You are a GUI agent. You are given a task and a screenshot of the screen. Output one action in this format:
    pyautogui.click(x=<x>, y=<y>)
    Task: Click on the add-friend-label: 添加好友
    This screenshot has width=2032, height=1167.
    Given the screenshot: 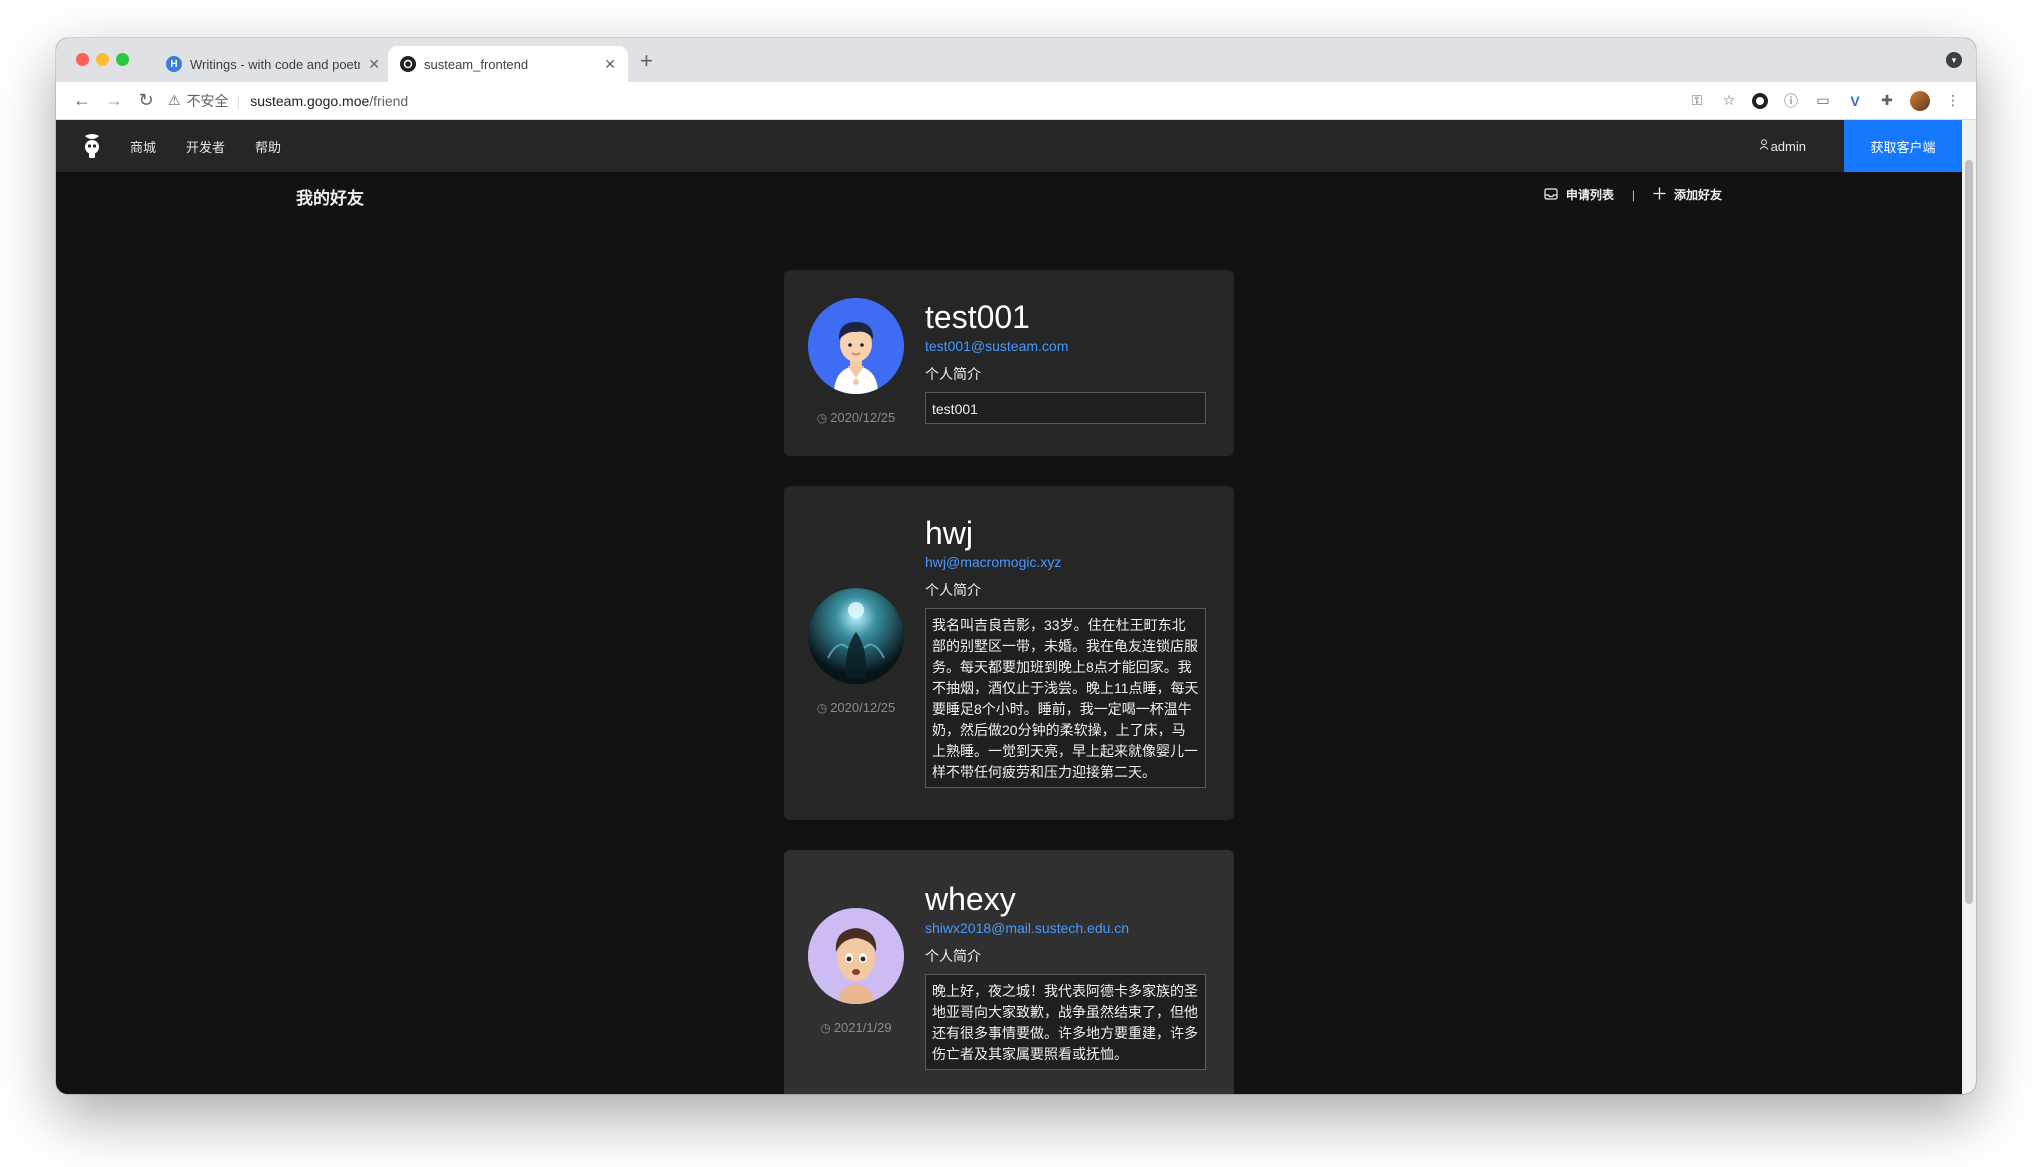 What is the action you would take?
    pyautogui.click(x=1697, y=195)
    